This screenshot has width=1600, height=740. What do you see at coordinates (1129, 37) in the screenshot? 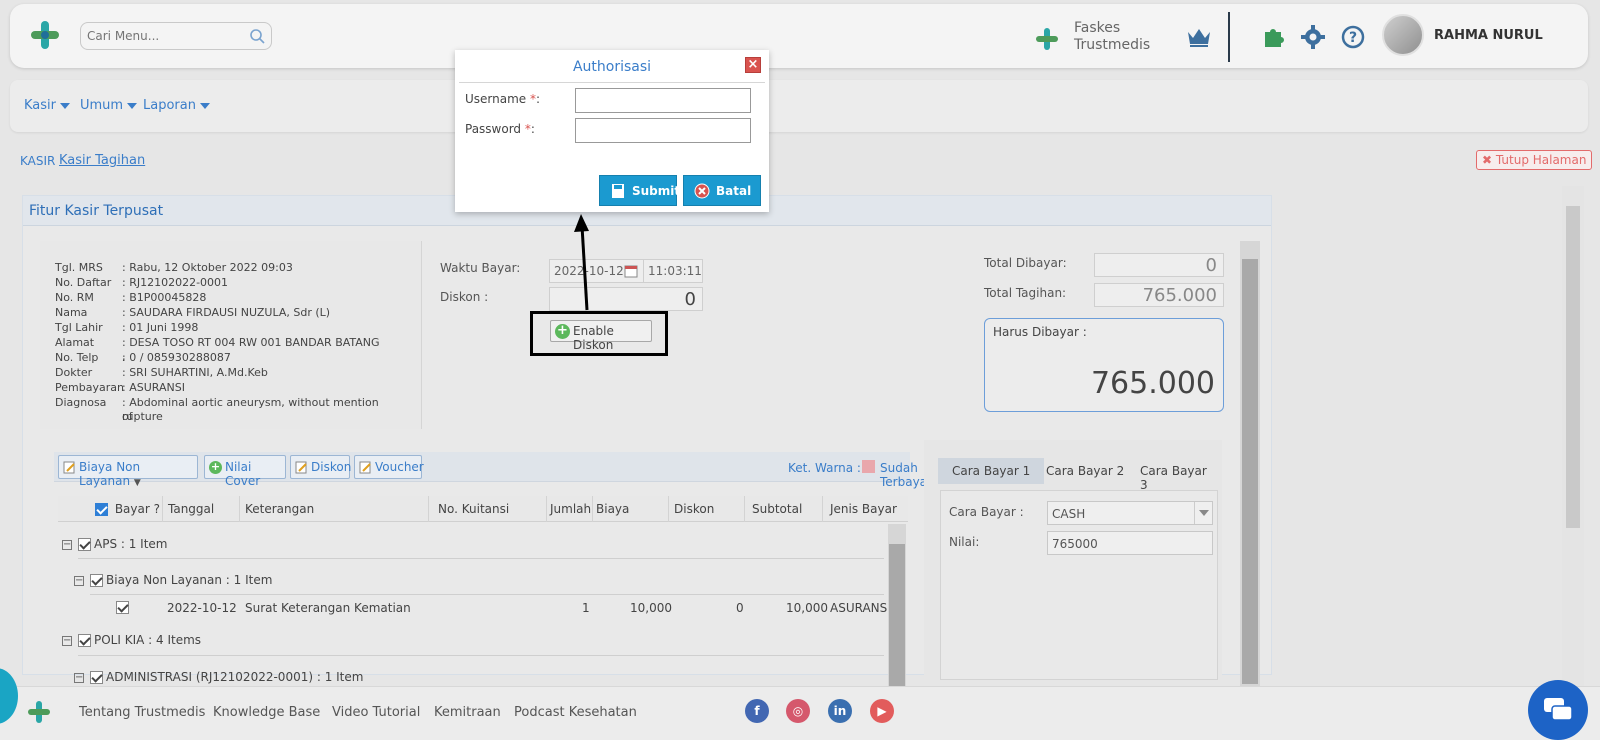
I see `faskes-name: Faskes Trustmedis` at bounding box center [1129, 37].